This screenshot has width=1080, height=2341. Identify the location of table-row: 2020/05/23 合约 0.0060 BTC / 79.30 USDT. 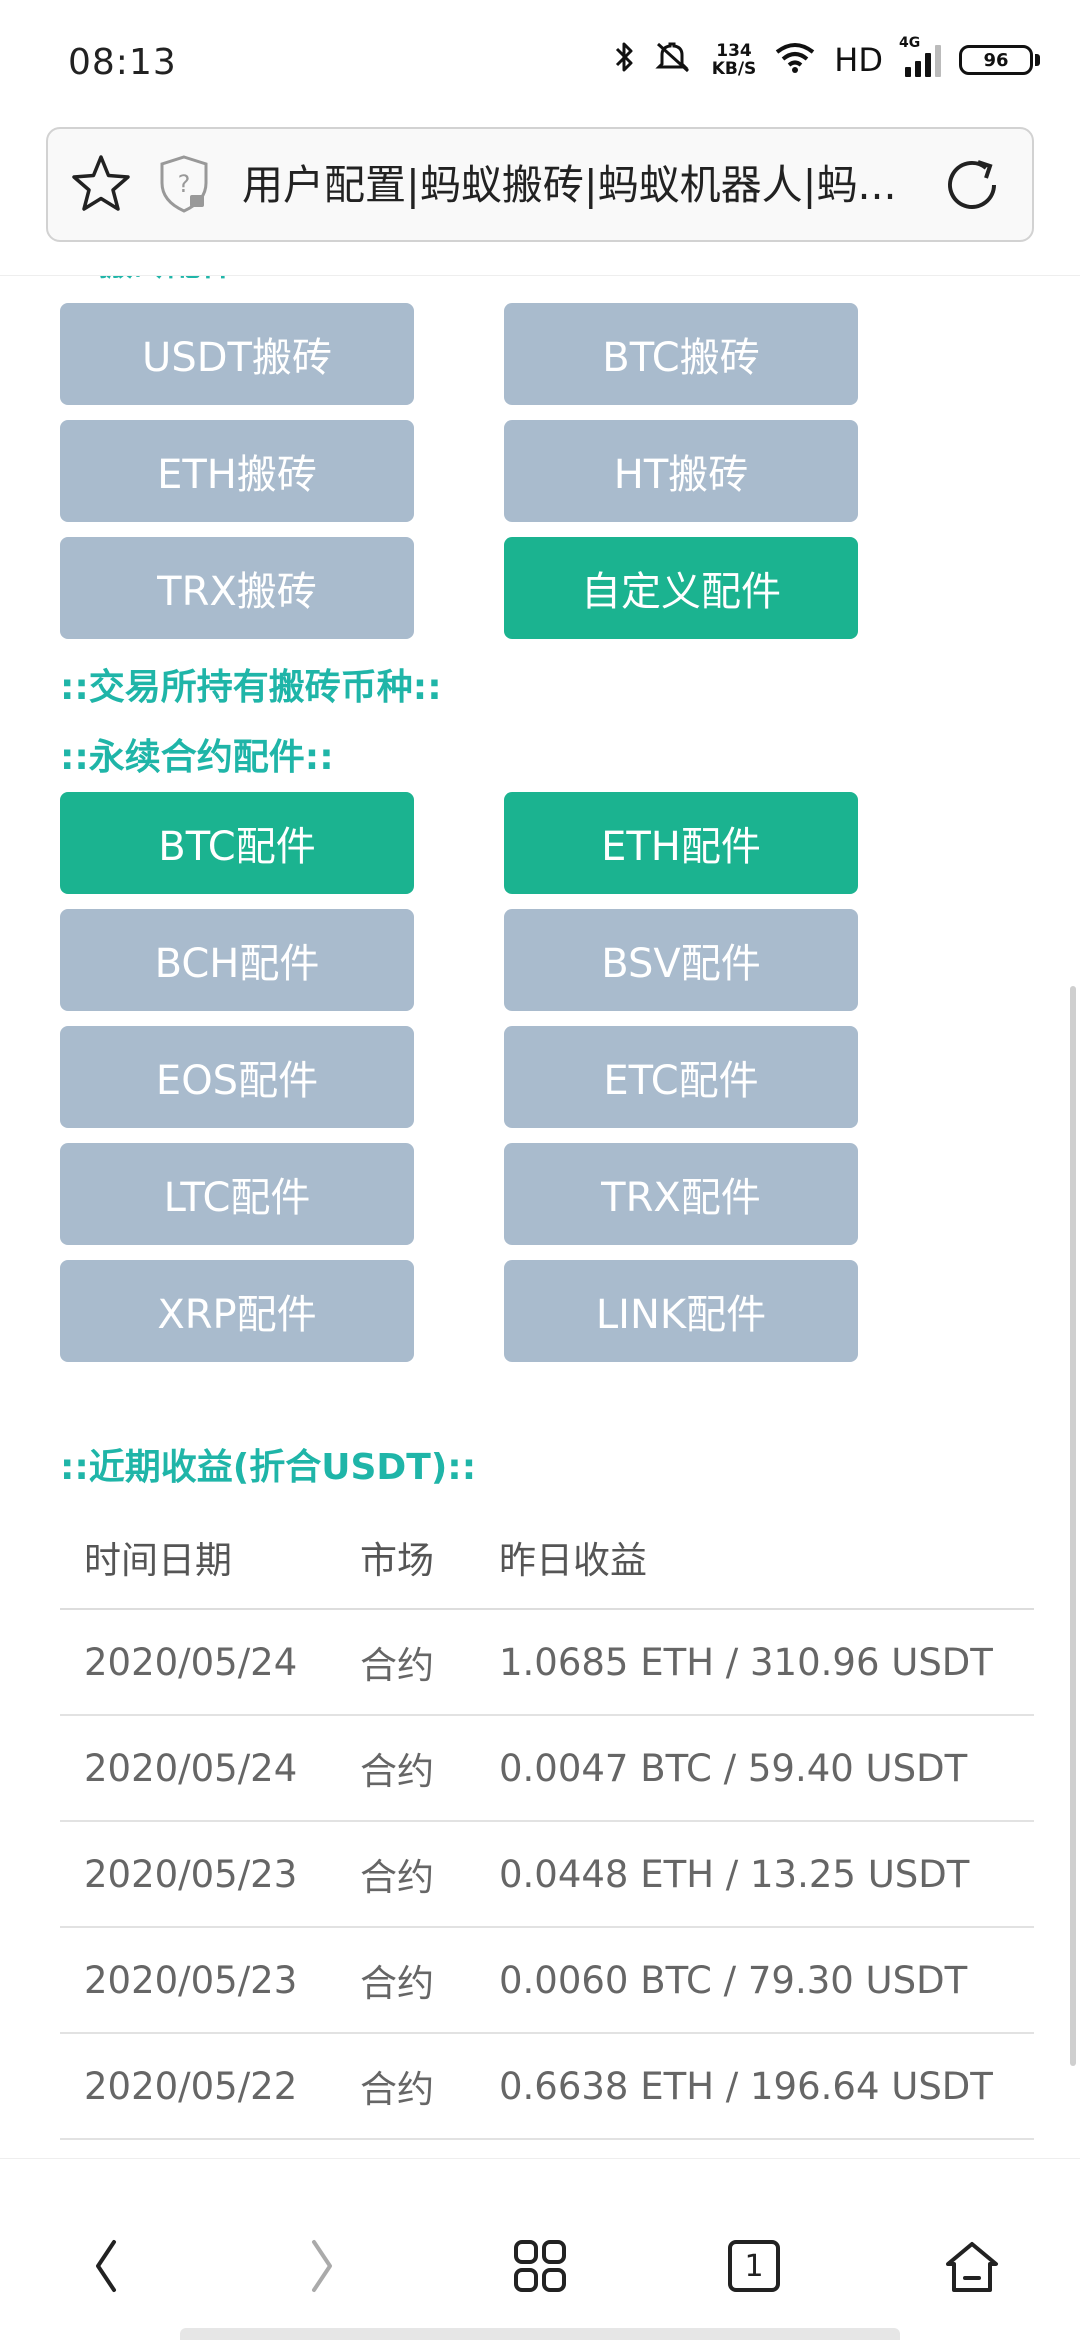
(547, 1980).